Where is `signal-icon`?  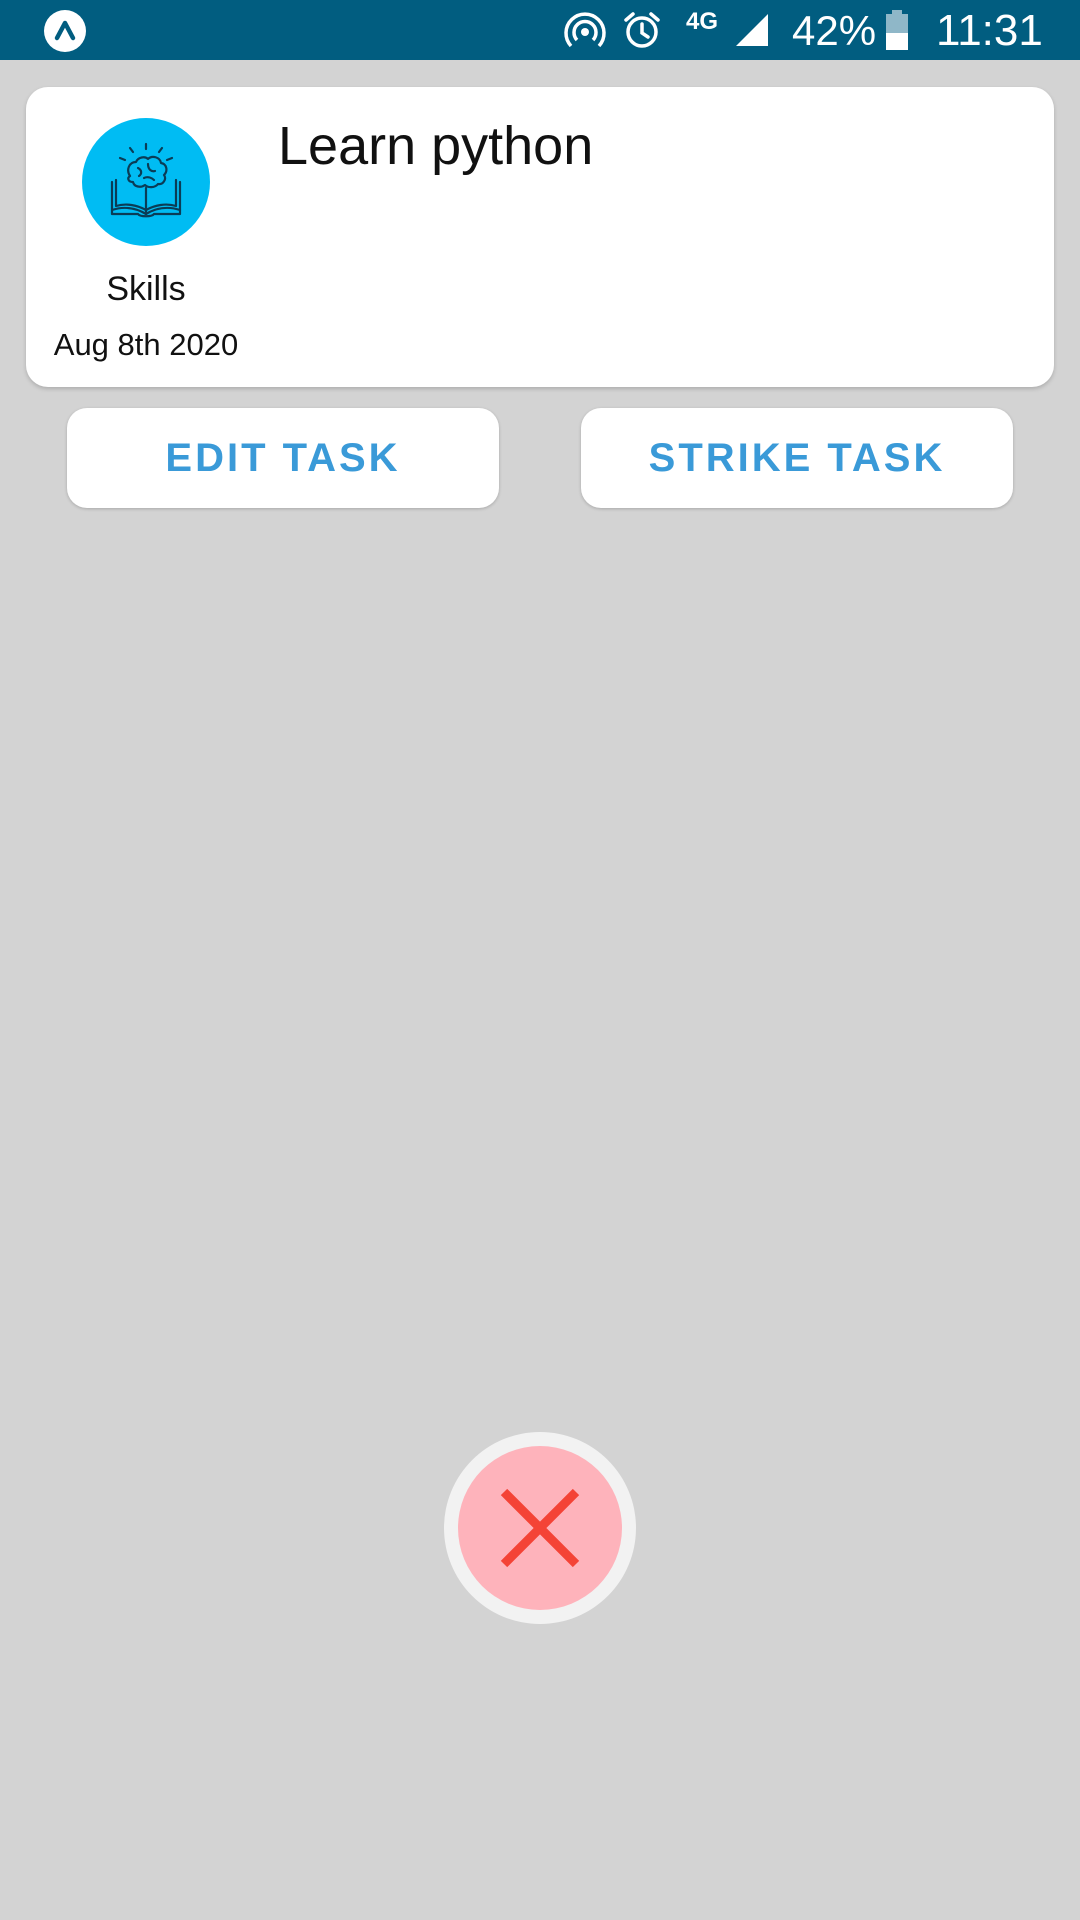
signal-icon is located at coordinates (752, 30).